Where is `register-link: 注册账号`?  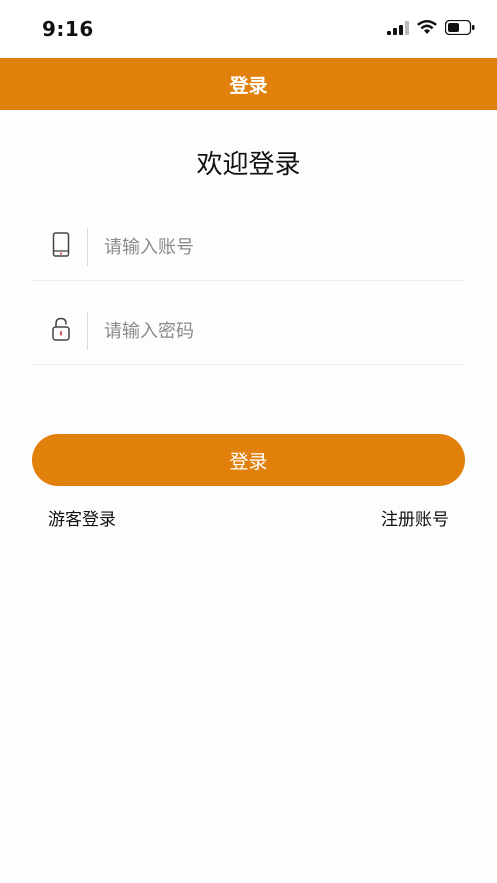 register-link: 注册账号 is located at coordinates (415, 517).